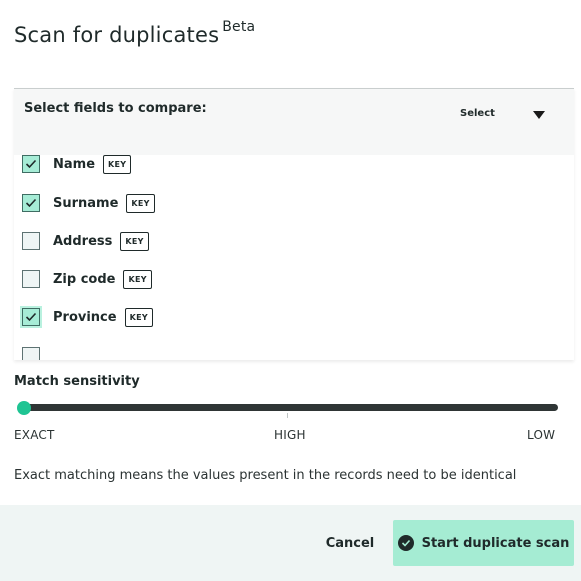  I want to click on tick-exact: EXACT, so click(34, 435).